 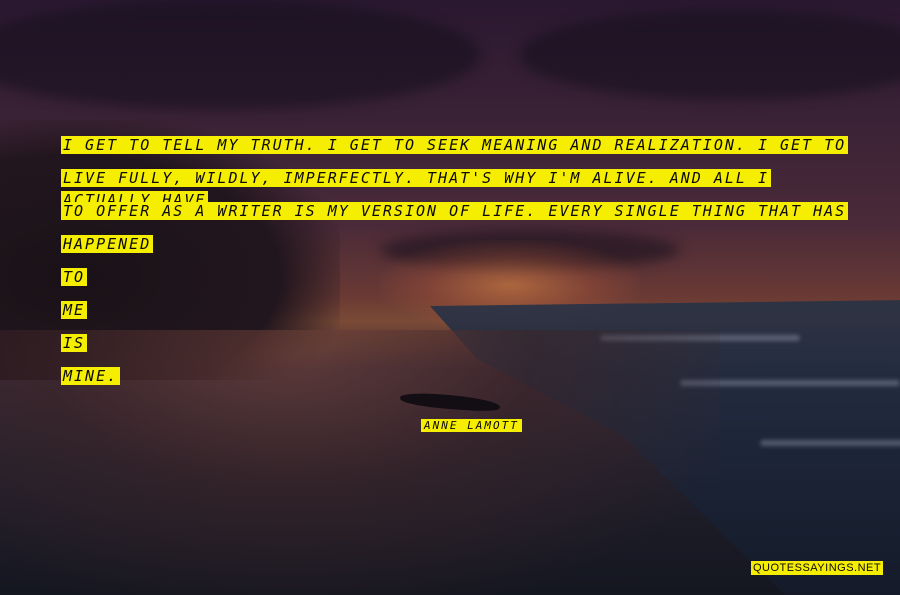 I want to click on quote-line: ME, so click(x=74, y=310).